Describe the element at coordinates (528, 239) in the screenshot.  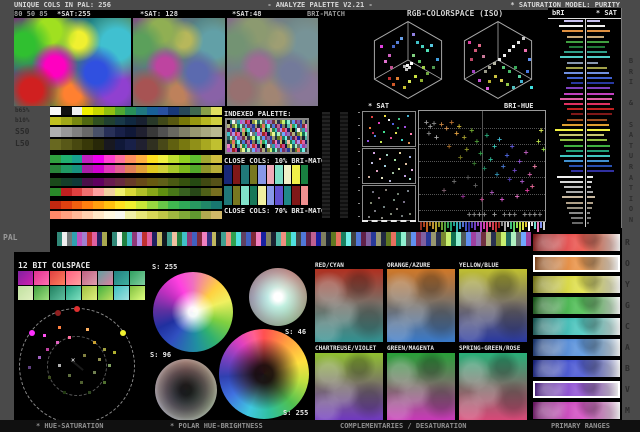
I see `pal-strip-cell` at that location.